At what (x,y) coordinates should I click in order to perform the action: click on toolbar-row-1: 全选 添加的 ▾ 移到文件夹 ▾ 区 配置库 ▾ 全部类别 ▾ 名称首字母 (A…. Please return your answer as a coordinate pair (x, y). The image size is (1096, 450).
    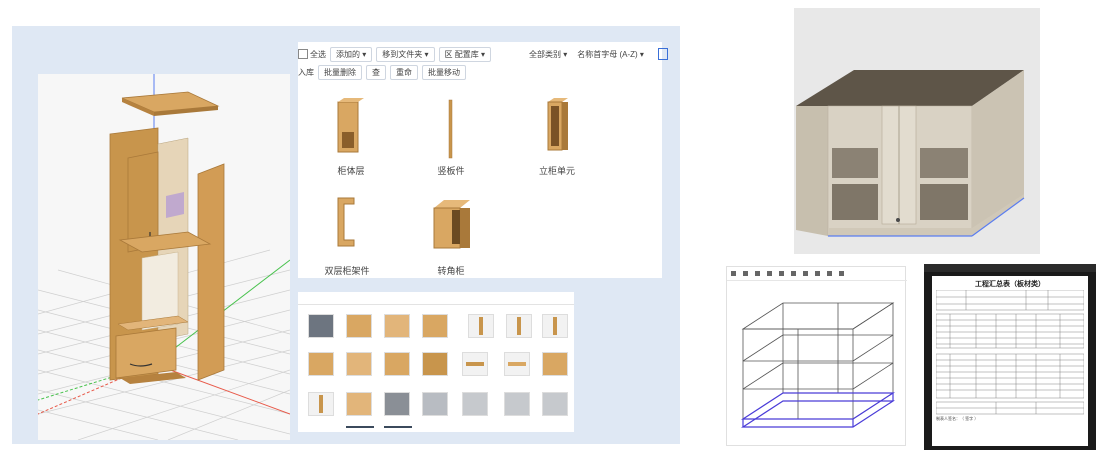
    Looking at the image, I should click on (483, 54).